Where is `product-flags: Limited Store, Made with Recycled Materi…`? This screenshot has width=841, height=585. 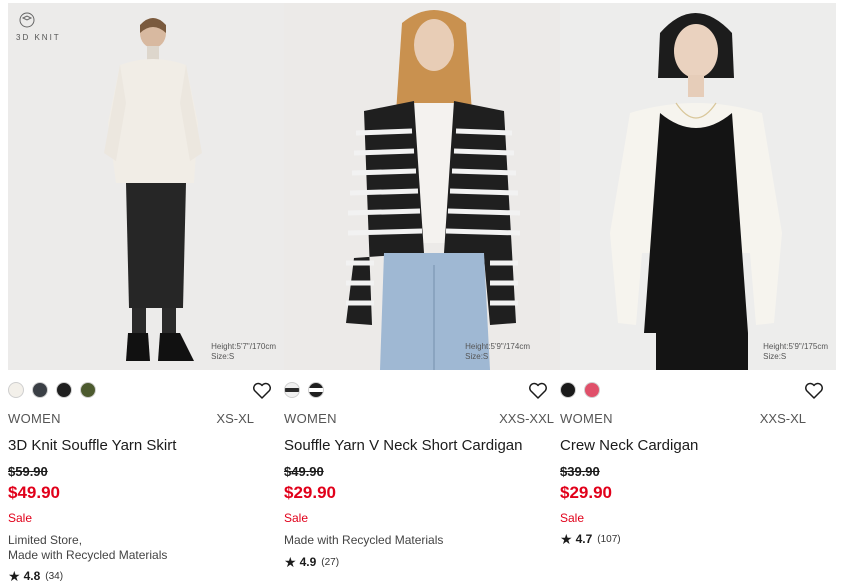 product-flags: Limited Store, Made with Recycled Materi… is located at coordinates (87, 548).